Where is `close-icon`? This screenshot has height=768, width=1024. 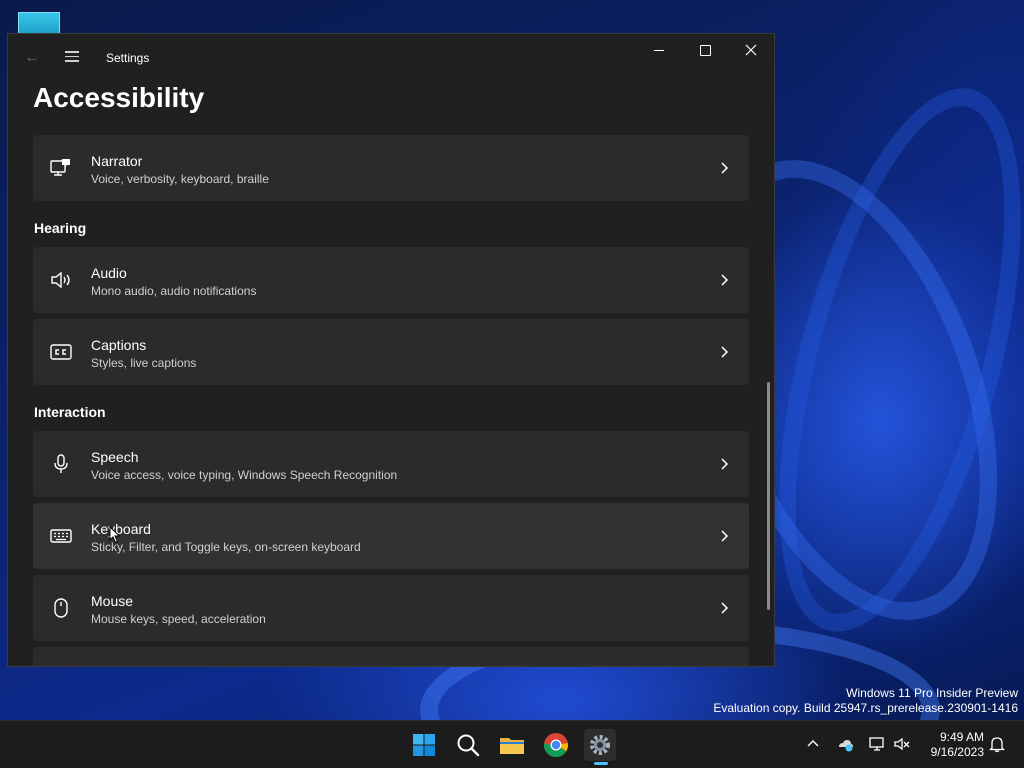
close-icon is located at coordinates (751, 50).